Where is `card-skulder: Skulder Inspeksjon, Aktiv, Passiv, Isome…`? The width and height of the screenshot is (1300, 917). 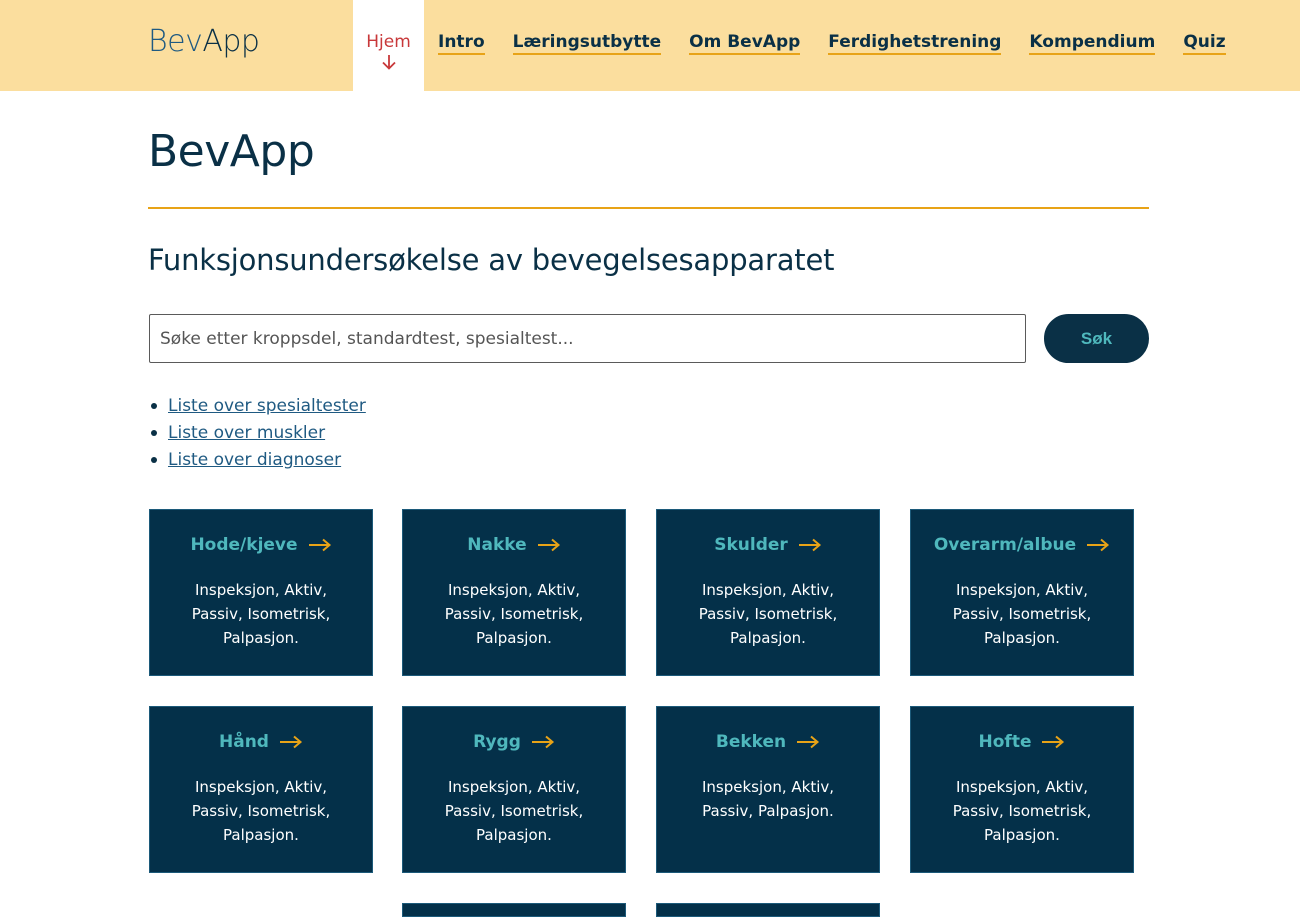
card-skulder: Skulder Inspeksjon, Aktiv, Passiv, Isome… is located at coordinates (768, 592).